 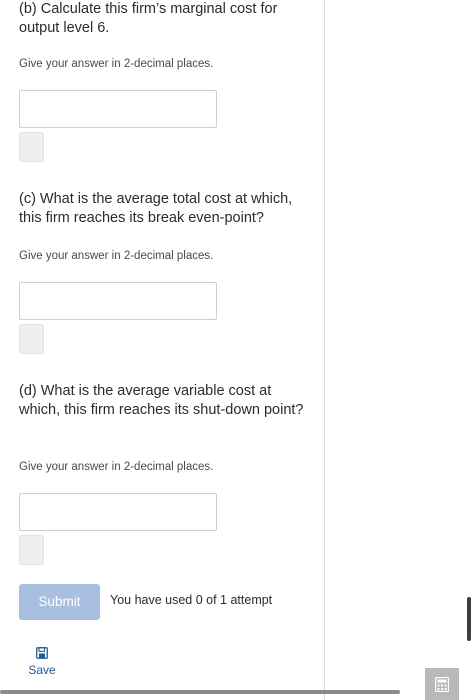 I want to click on question-c-hint: Give your answer in 2-decimal places., so click(x=116, y=256).